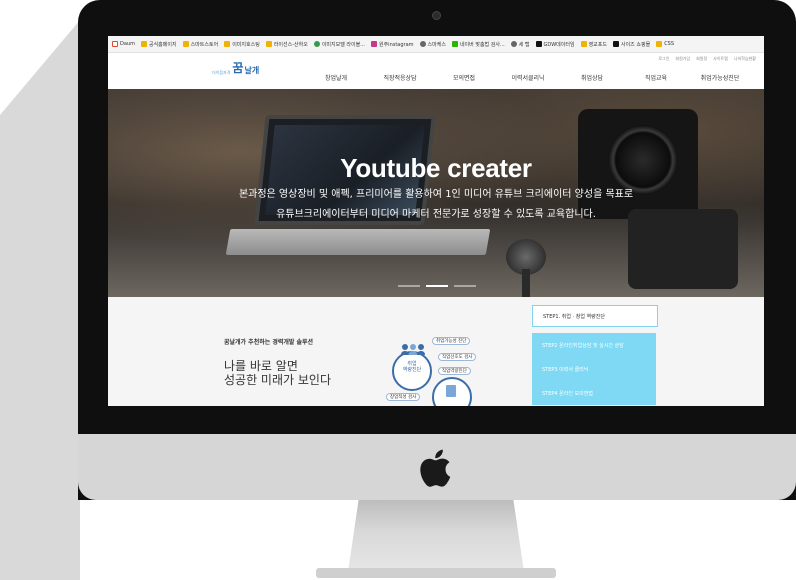  Describe the element at coordinates (720, 59) in the screenshot. I see `util-link: 사이트맵` at that location.